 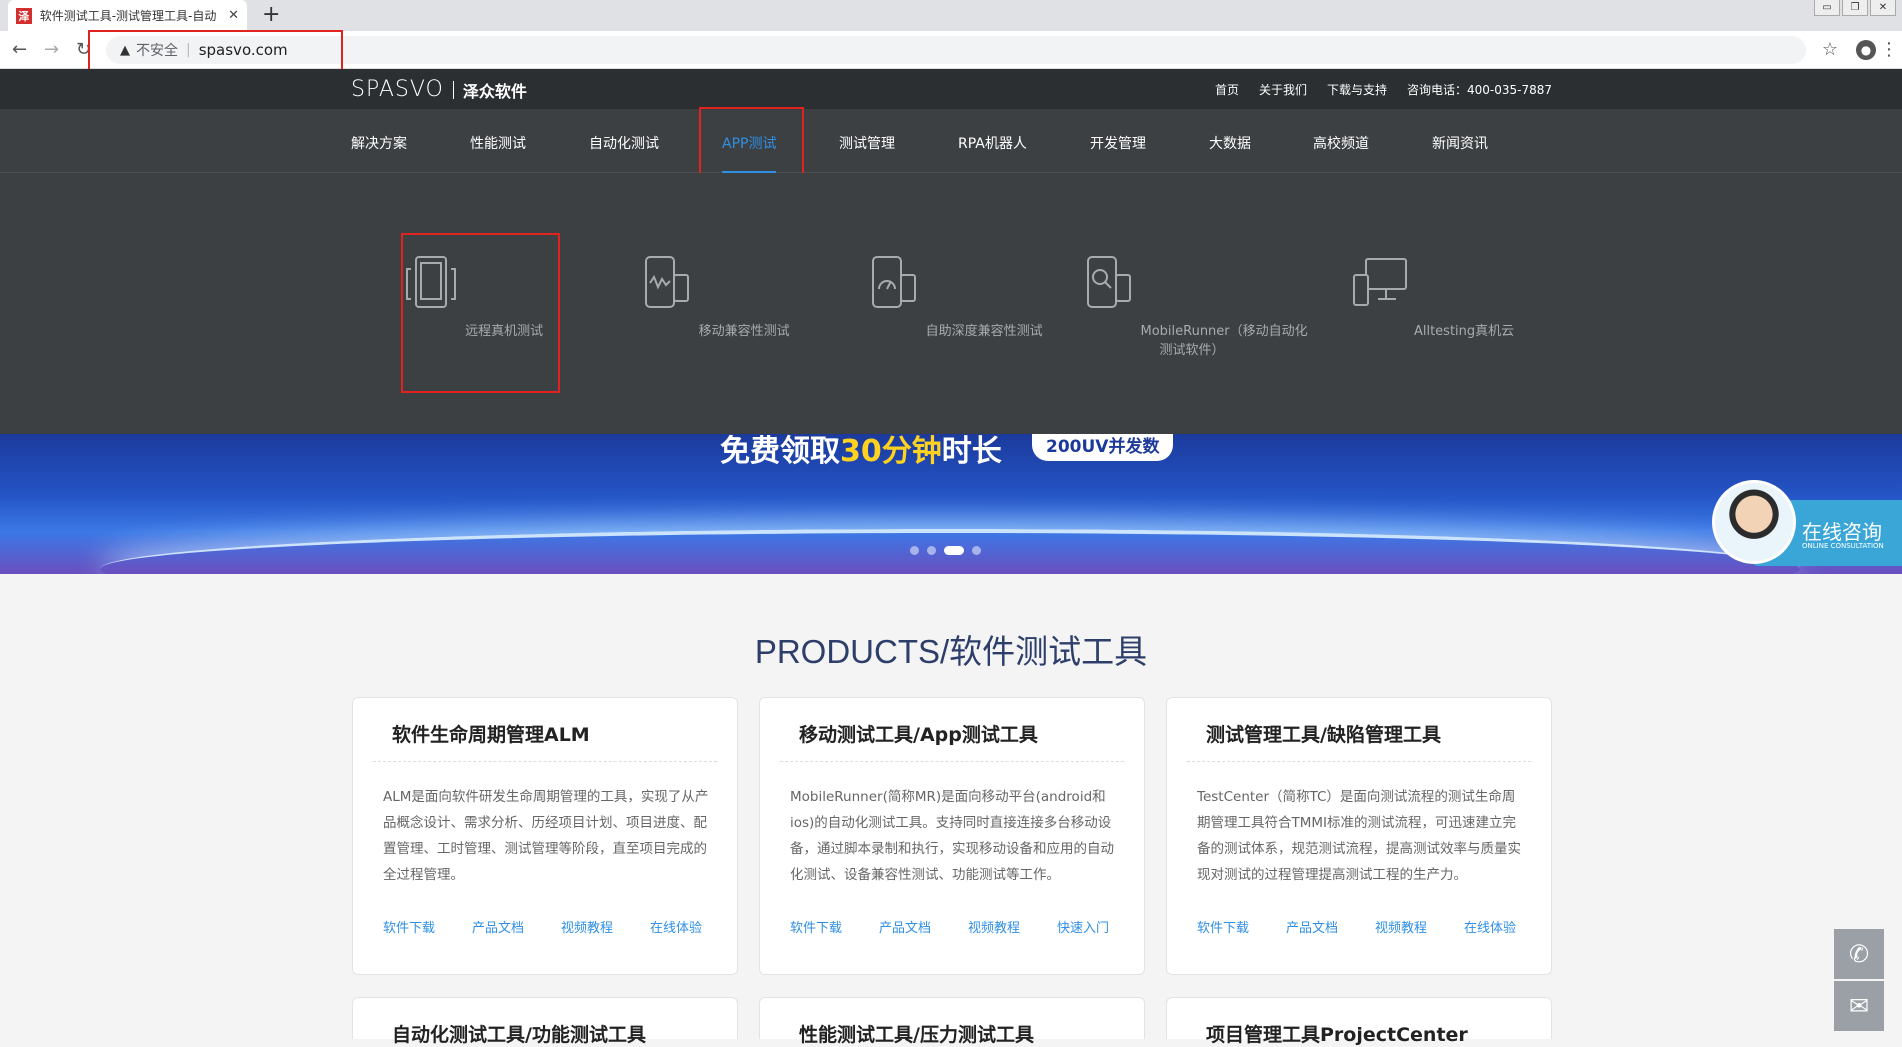 I want to click on minimize-icon: ▭, so click(x=1827, y=8).